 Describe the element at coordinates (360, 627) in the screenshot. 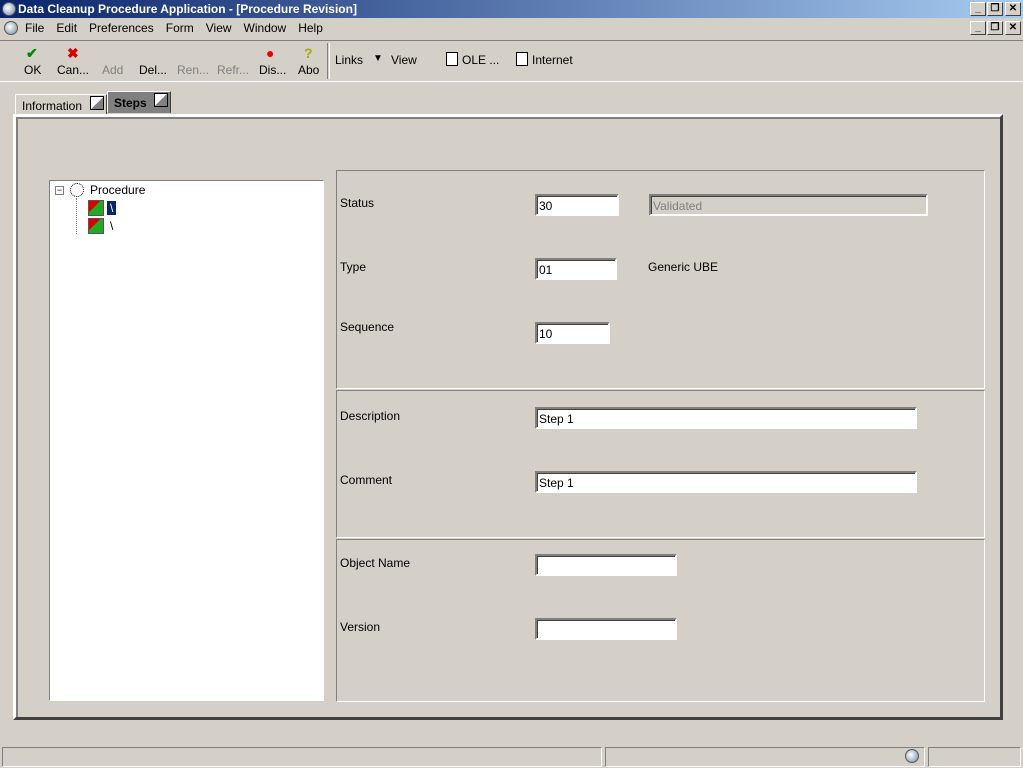

I see `version-label: Version` at that location.